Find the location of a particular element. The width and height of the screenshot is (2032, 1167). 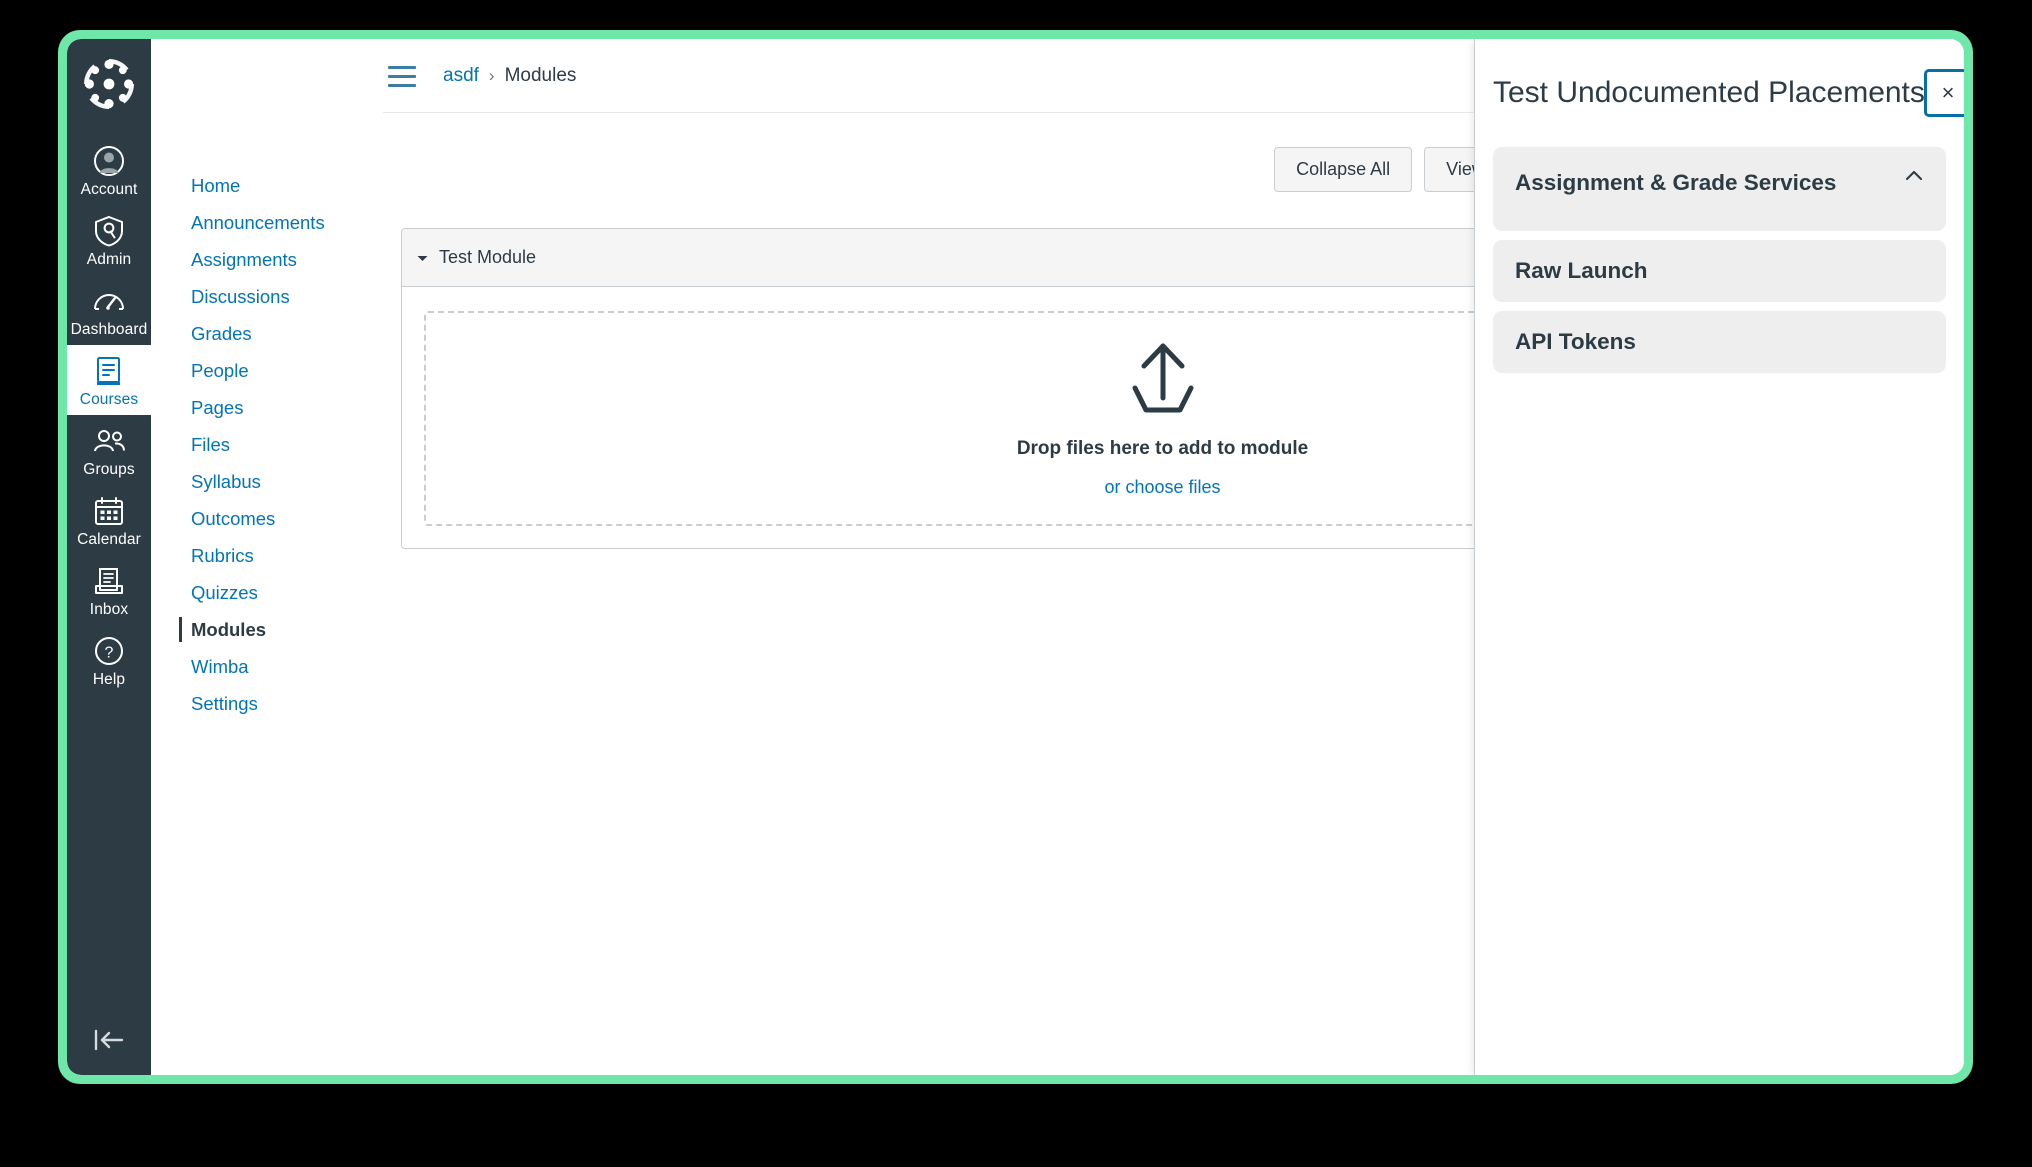

hamburger-menu-icon is located at coordinates (402, 76).